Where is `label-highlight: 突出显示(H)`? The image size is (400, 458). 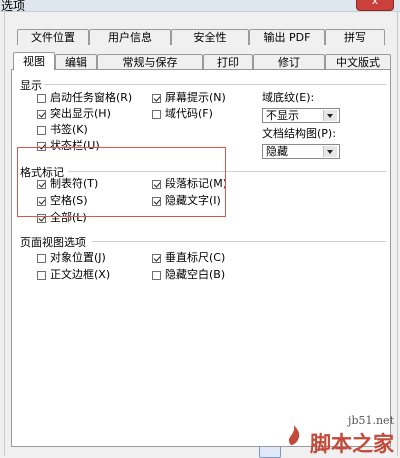 label-highlight: 突出显示(H) is located at coordinates (80, 113).